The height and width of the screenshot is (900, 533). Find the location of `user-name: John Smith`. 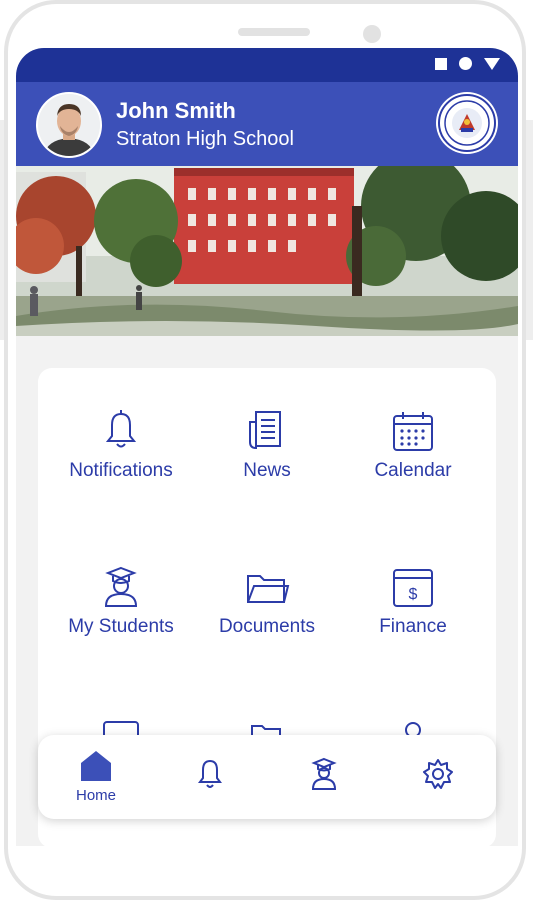

user-name: John Smith is located at coordinates (176, 110).